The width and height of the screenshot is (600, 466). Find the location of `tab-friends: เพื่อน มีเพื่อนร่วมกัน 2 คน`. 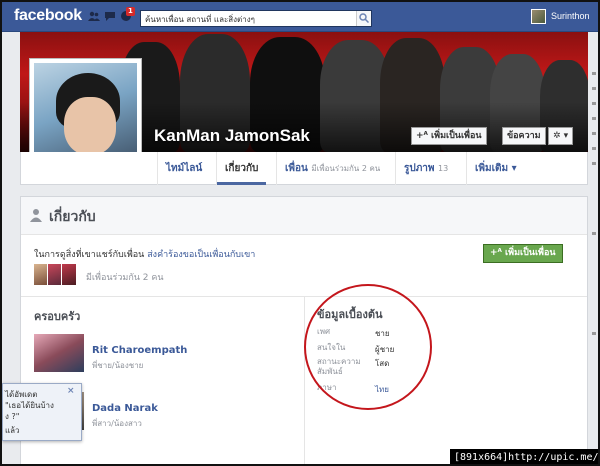

tab-friends: เพื่อน มีเพื่อนร่วมกัน 2 คน is located at coordinates (332, 168).